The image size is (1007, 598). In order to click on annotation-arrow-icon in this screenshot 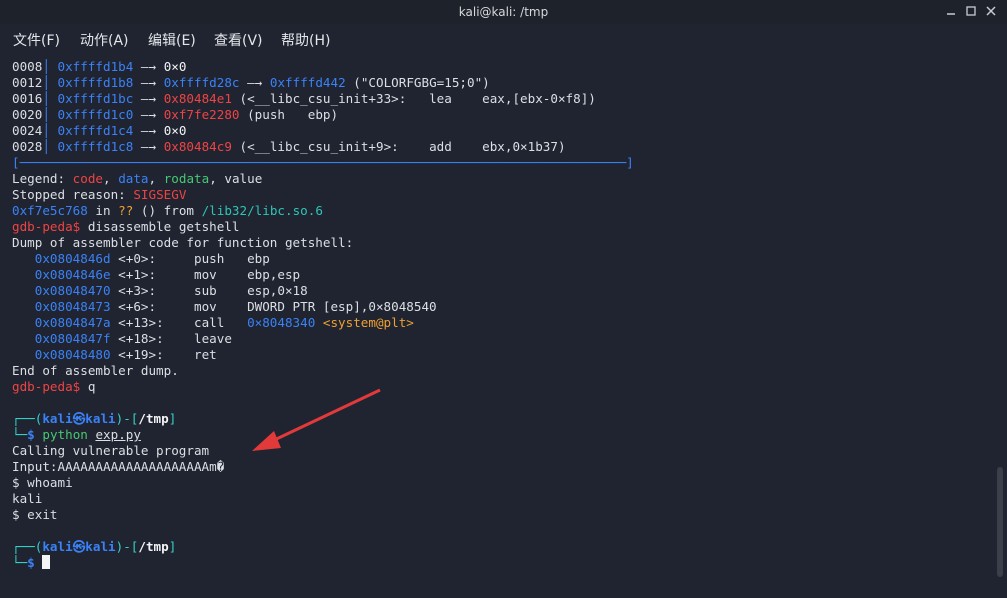, I will do `click(316, 419)`.